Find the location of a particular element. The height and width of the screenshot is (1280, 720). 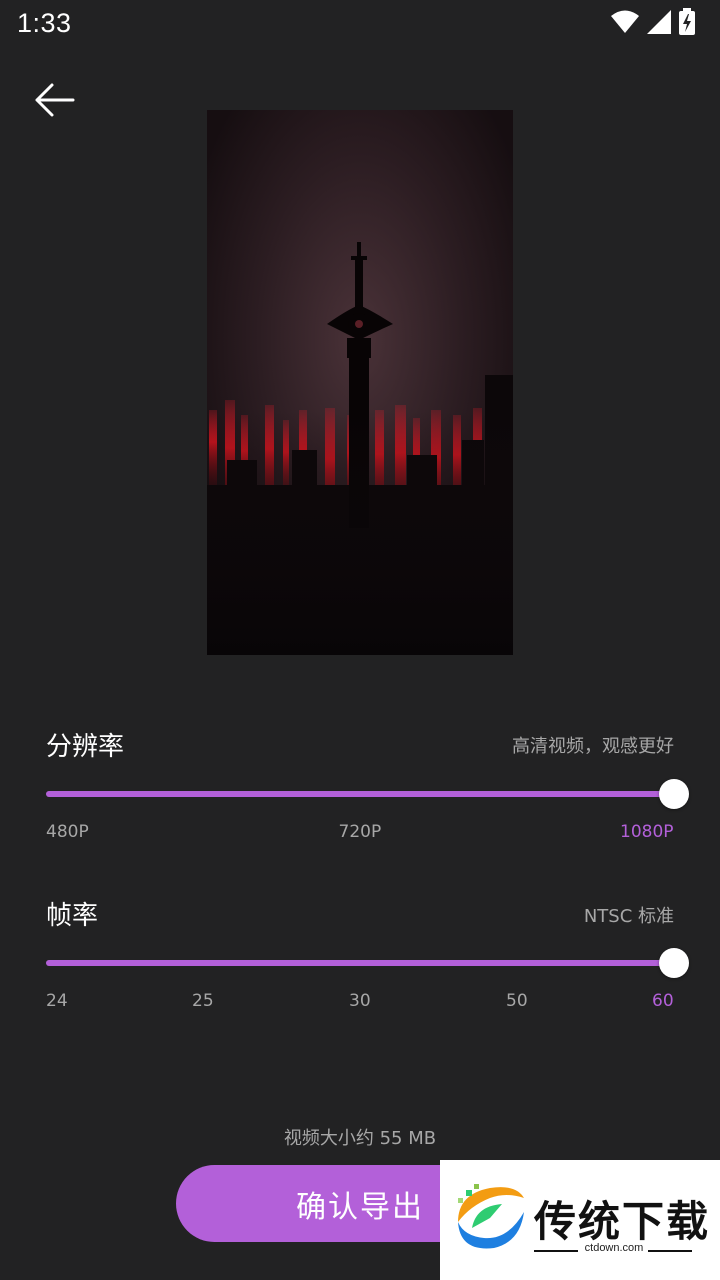

frame-rate-option-50: 50 is located at coordinates (517, 1001).